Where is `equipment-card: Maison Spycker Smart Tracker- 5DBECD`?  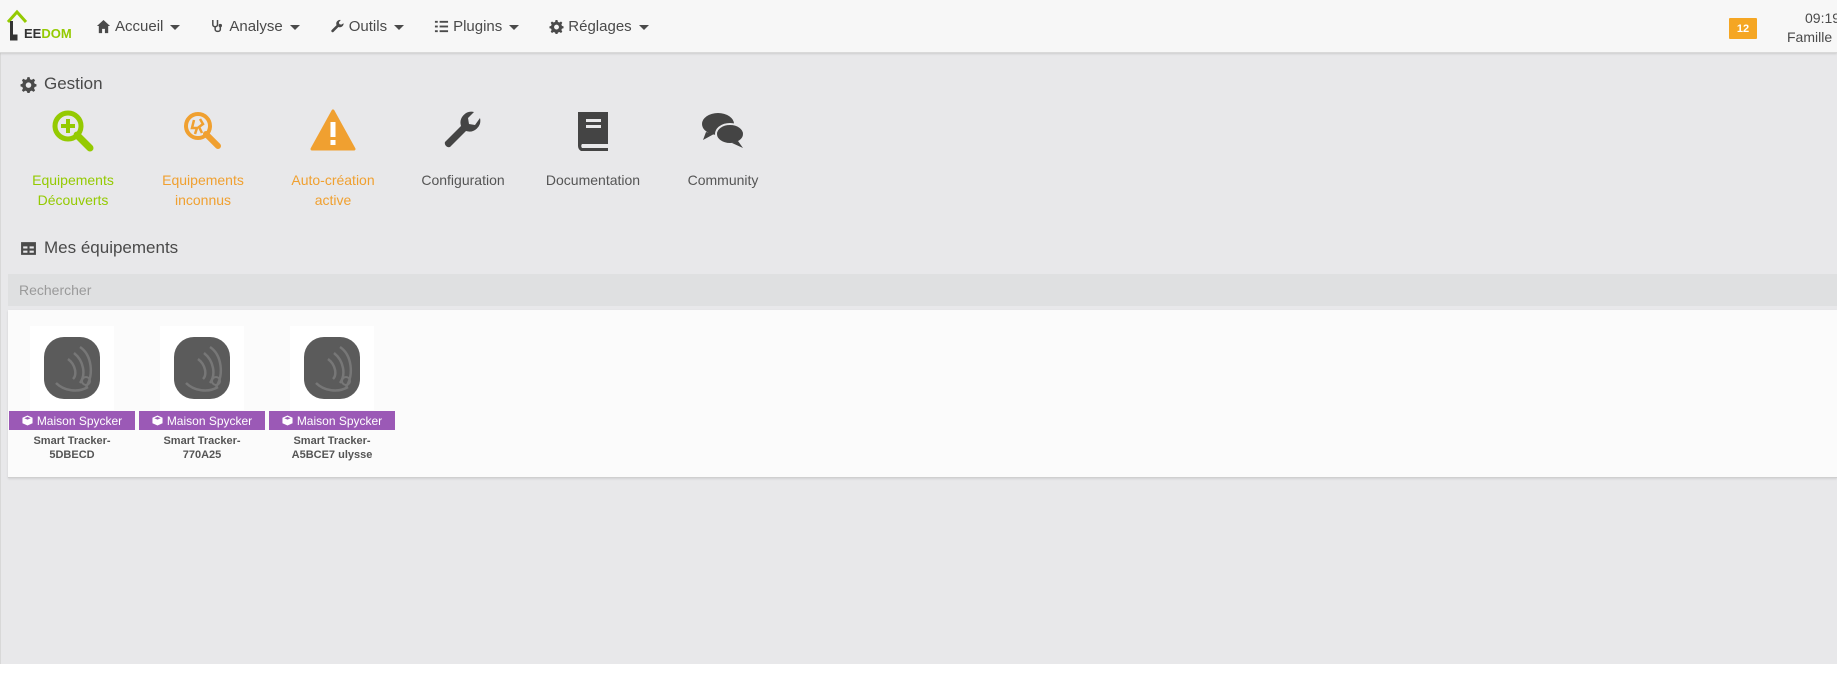
equipment-card: Maison Spycker Smart Tracker- 5DBECD is located at coordinates (72, 394).